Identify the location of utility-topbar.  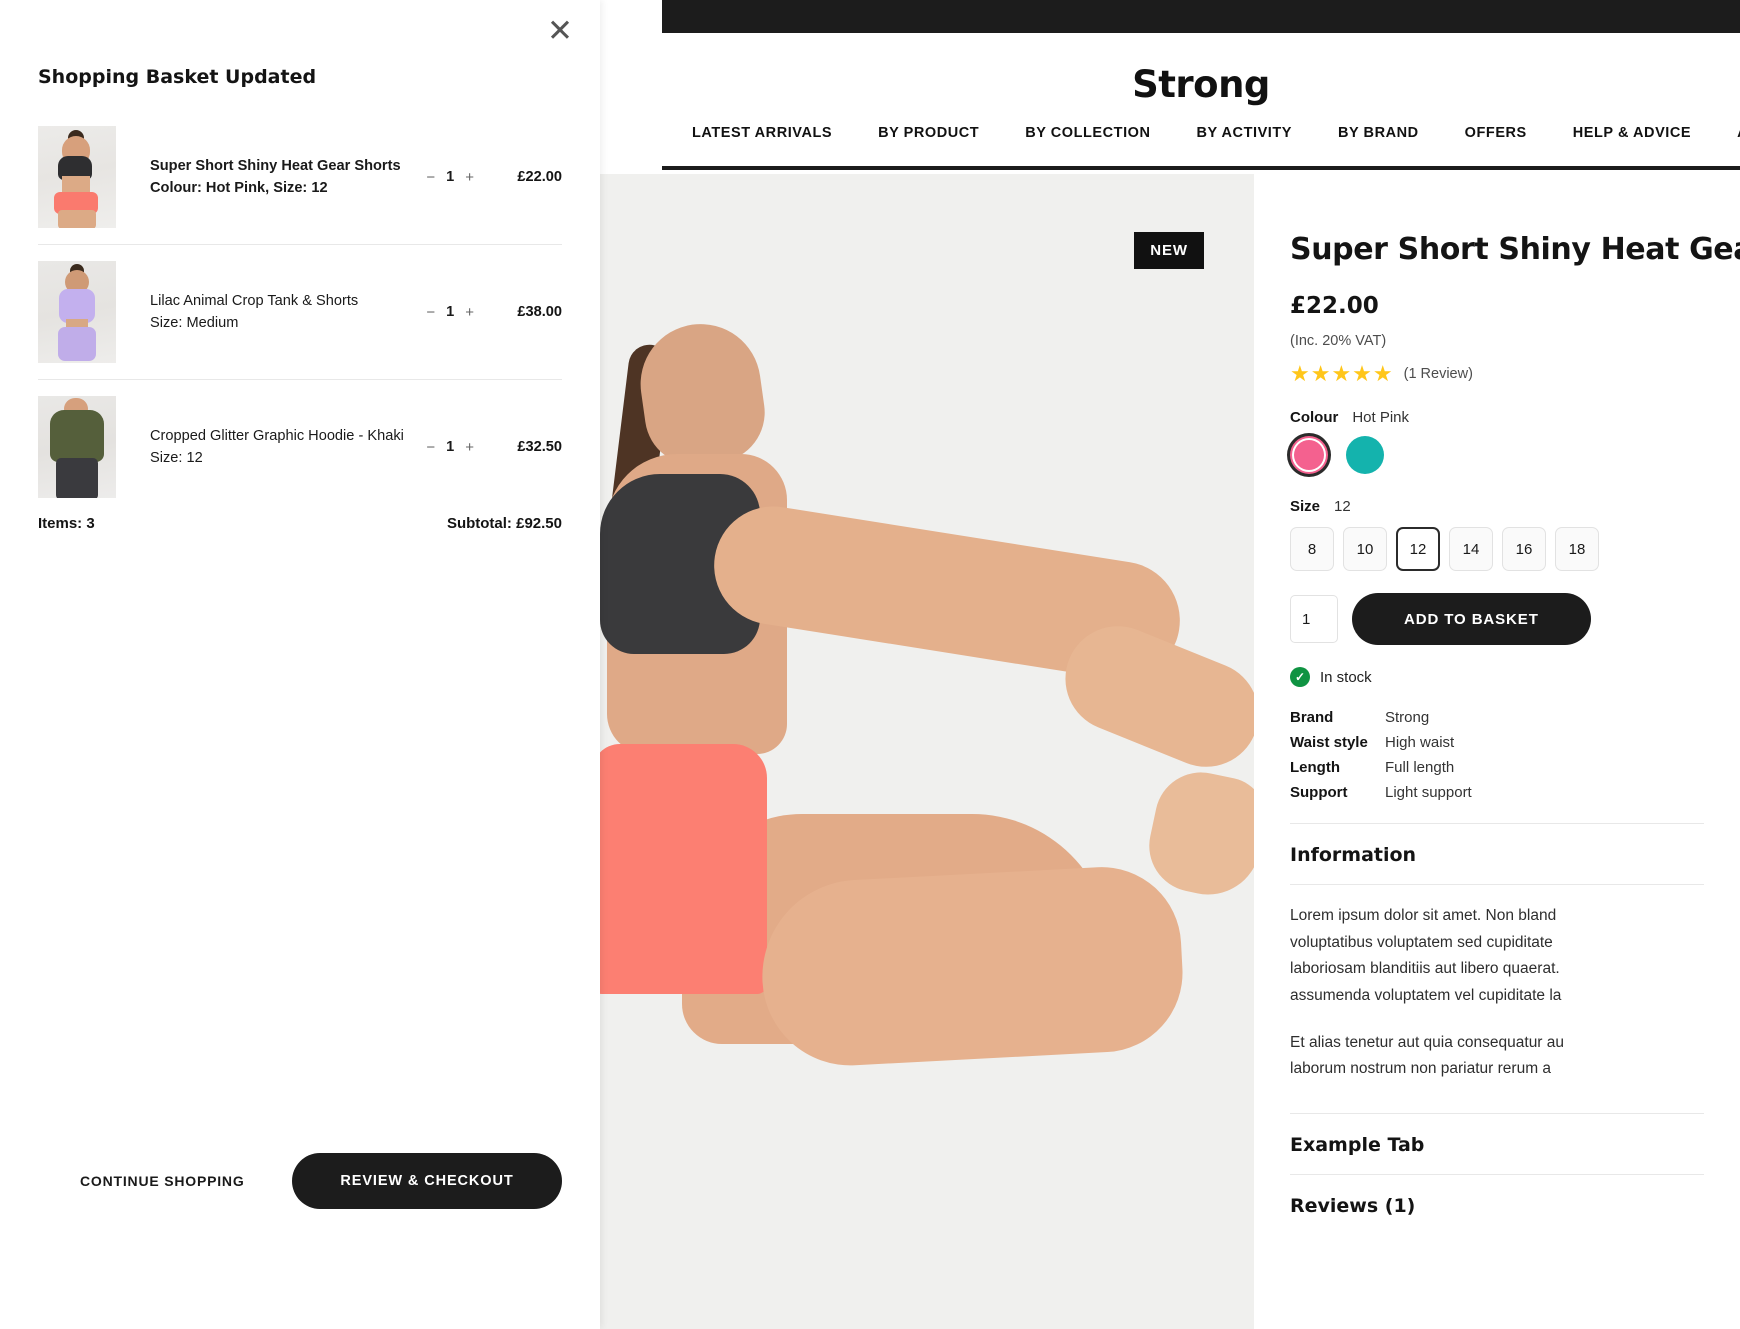
(1201, 16).